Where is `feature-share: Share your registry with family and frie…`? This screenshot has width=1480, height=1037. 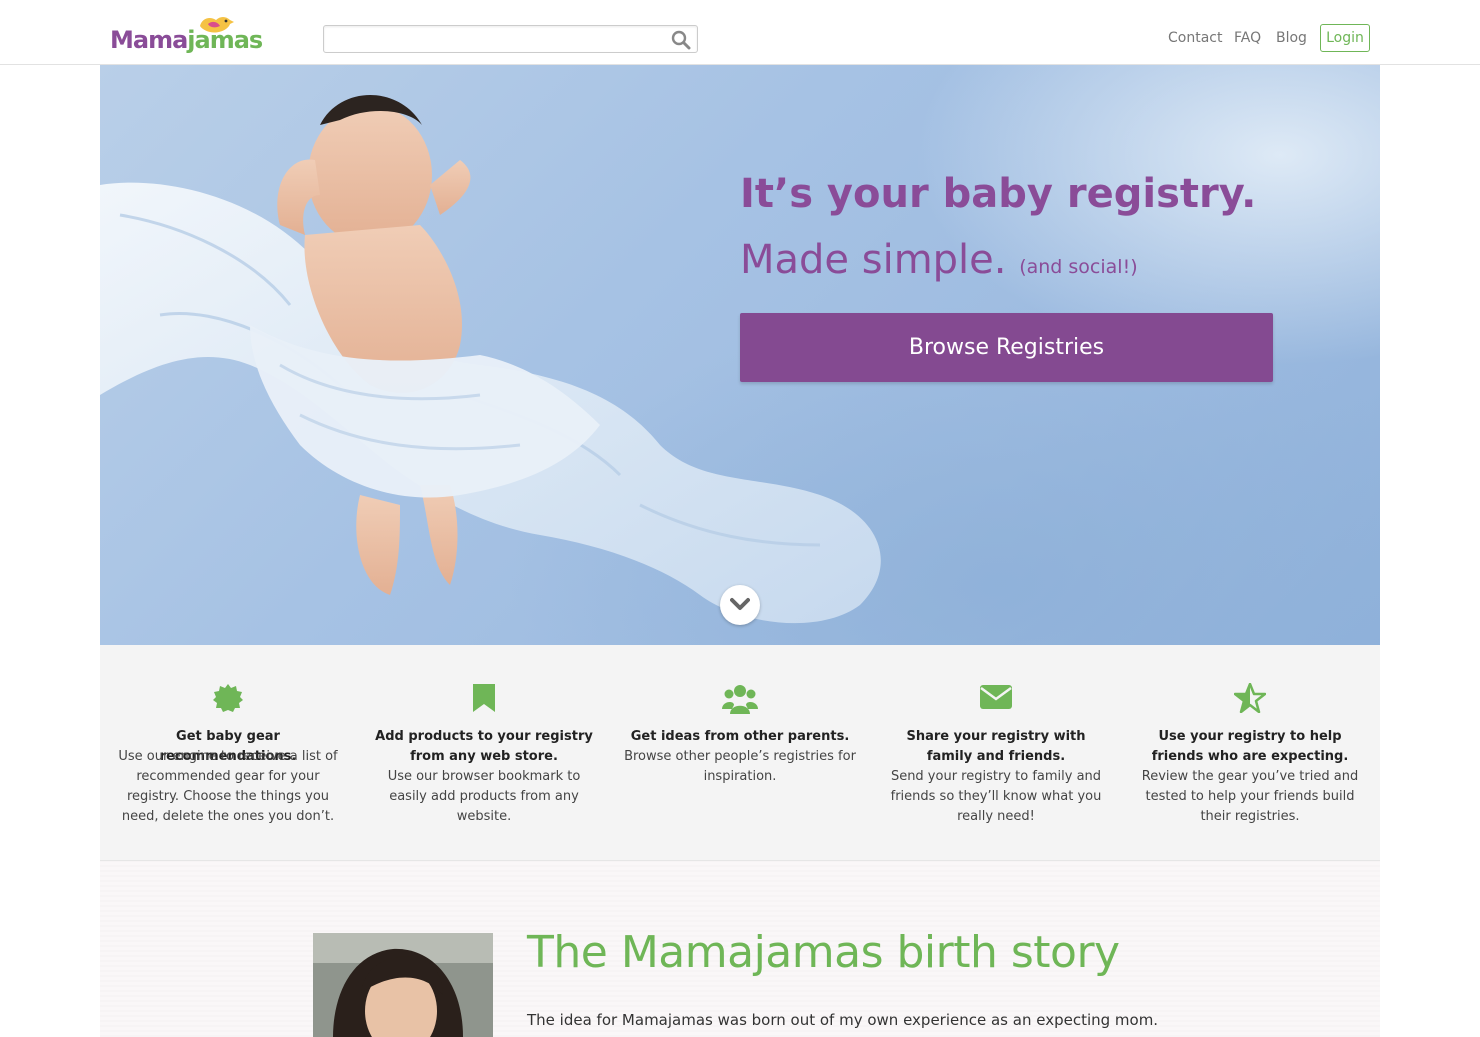
feature-share: Share your registry with family and frie… is located at coordinates (996, 753).